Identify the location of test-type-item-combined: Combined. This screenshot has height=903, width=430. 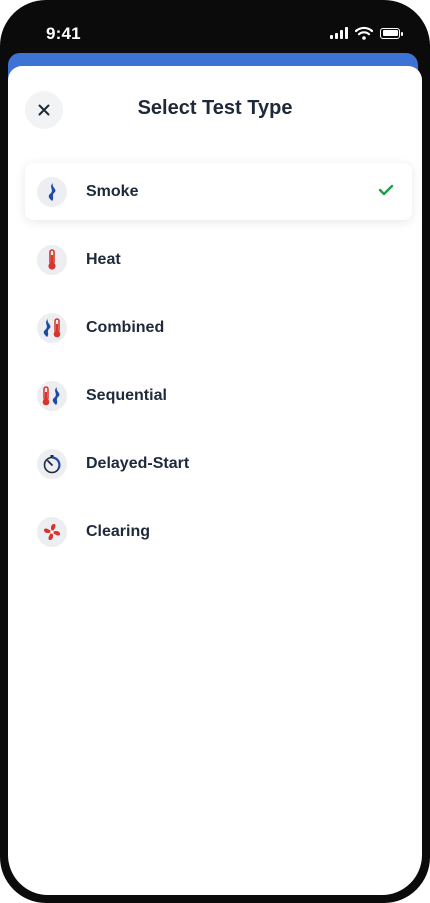
(218, 327).